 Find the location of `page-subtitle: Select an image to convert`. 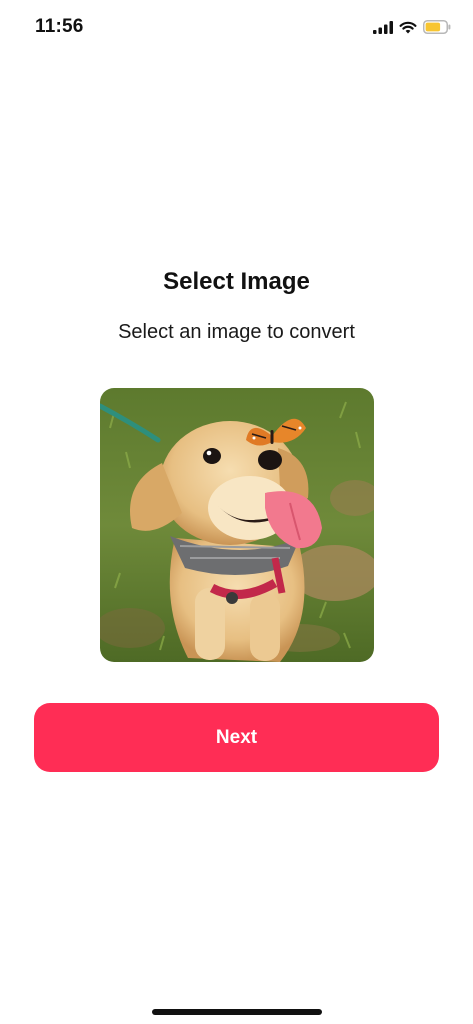

page-subtitle: Select an image to convert is located at coordinates (236, 332).